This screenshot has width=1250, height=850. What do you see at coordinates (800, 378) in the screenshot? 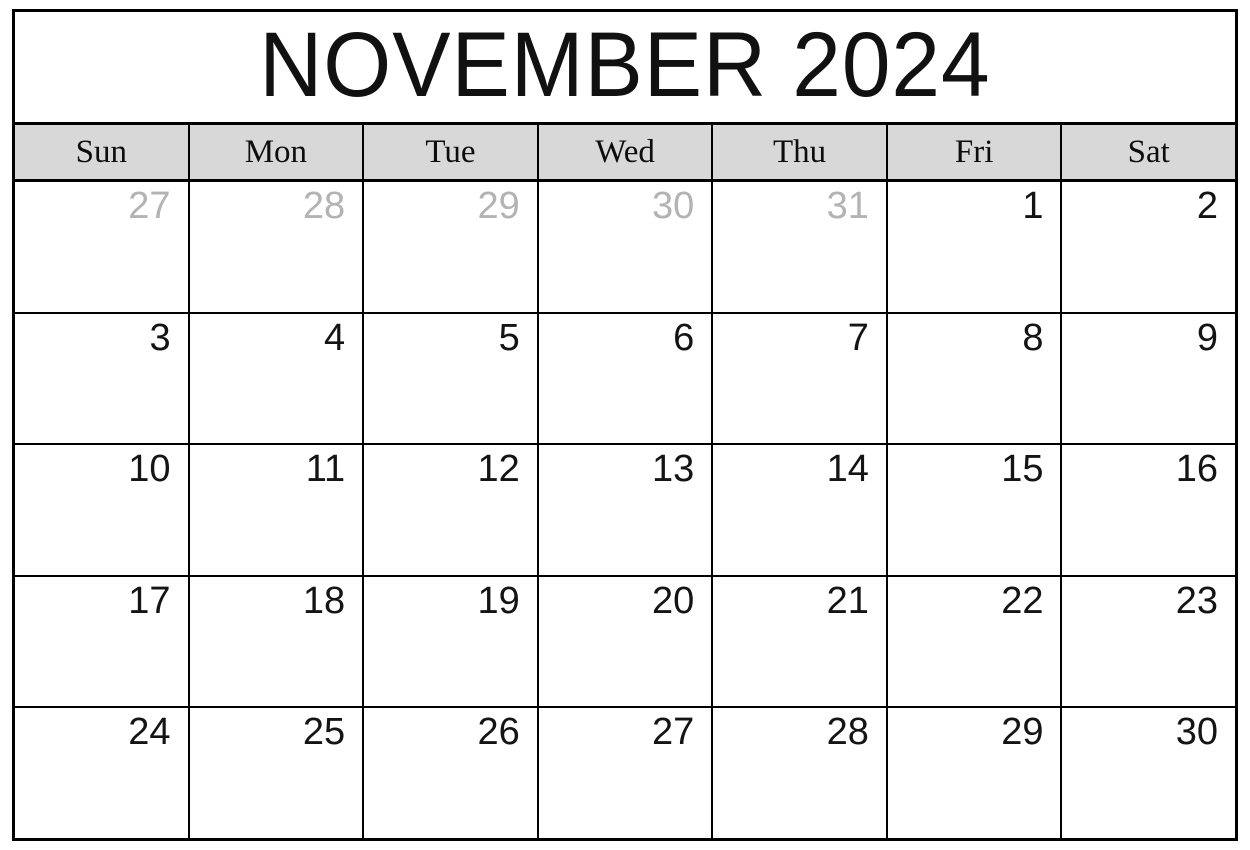
I see `day-cell: 7` at bounding box center [800, 378].